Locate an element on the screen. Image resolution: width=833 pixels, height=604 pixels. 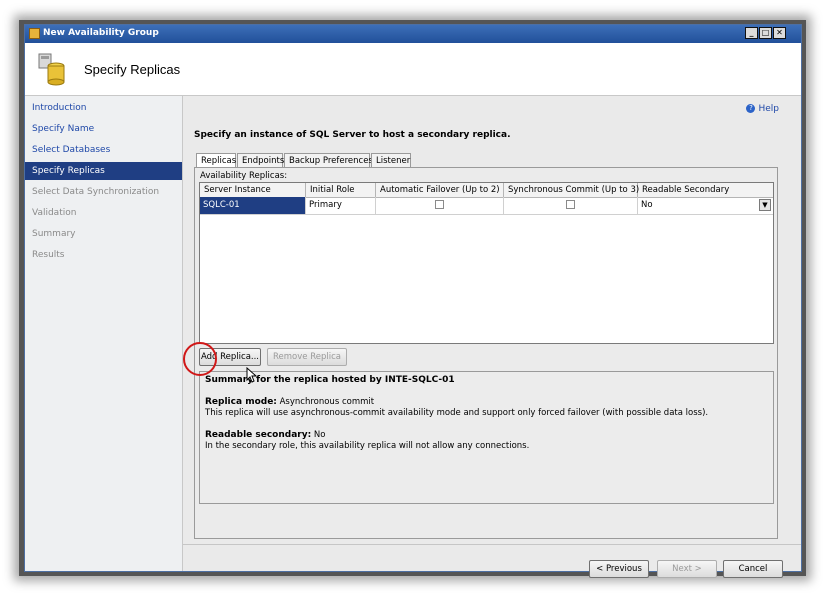
replica-mode-value: Asynchronous commit is located at coordinates (327, 402).